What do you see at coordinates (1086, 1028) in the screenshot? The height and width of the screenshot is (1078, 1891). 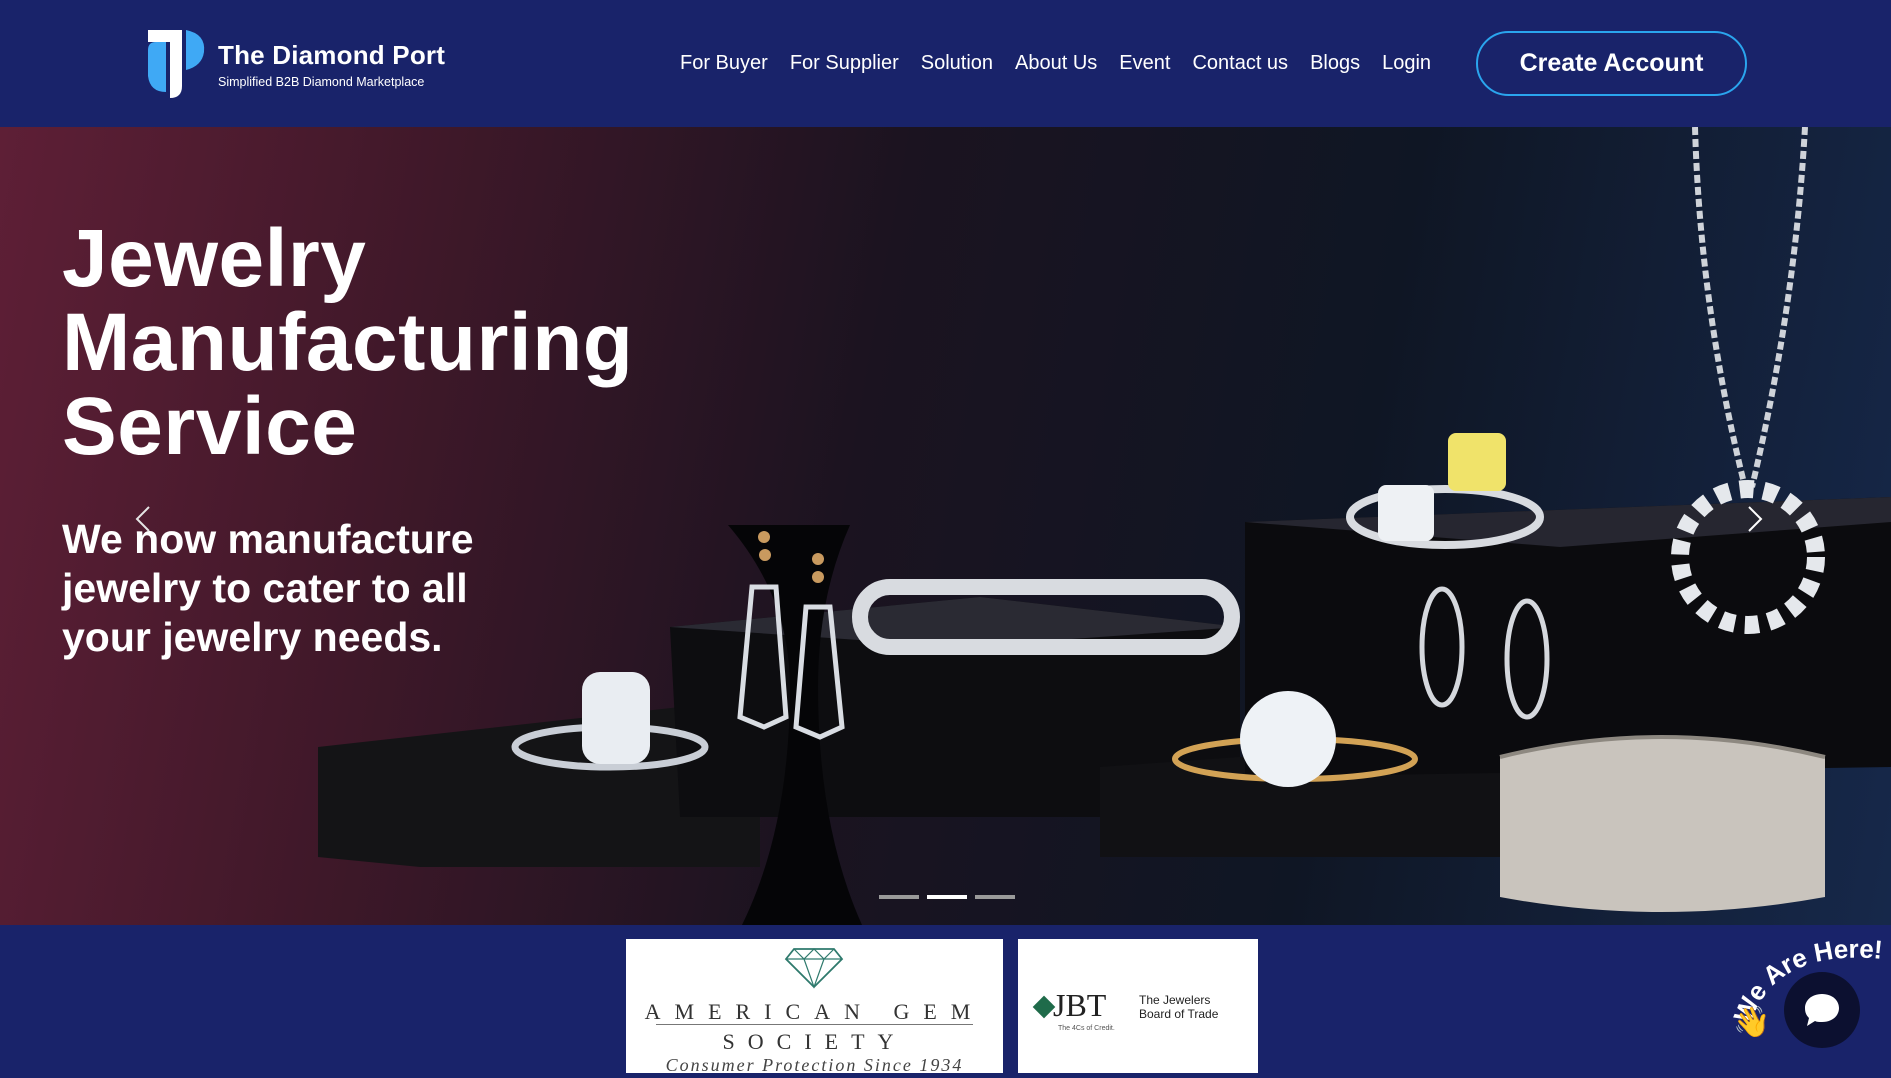 I see `jbt-slogan: The 4Cs of Credit.` at bounding box center [1086, 1028].